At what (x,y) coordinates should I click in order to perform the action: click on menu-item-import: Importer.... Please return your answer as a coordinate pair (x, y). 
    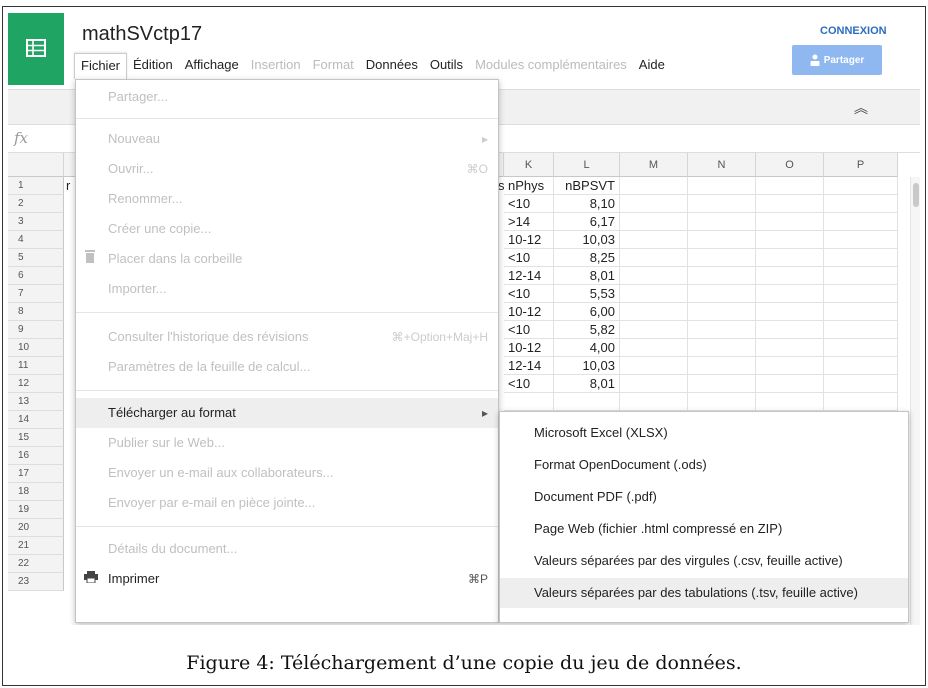
    Looking at the image, I should click on (287, 289).